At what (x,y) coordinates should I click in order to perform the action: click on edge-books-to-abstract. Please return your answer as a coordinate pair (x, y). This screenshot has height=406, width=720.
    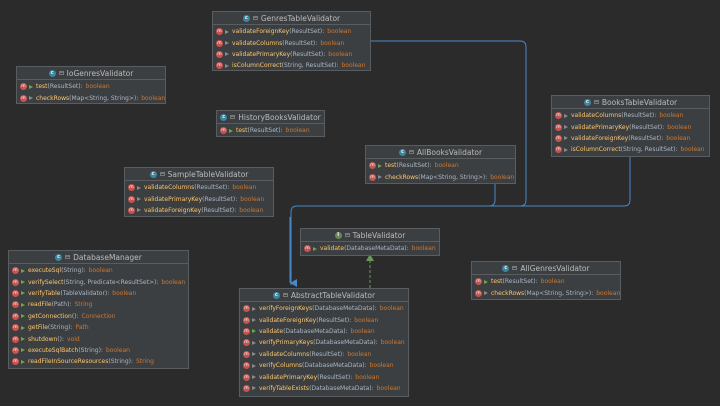
    Looking at the image, I should click on (575, 182).